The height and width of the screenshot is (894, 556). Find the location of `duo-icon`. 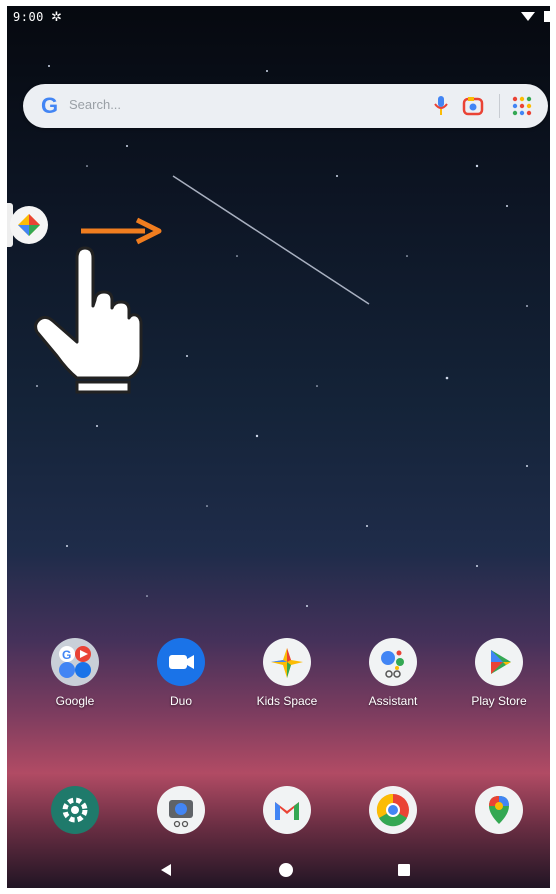

duo-icon is located at coordinates (181, 662).